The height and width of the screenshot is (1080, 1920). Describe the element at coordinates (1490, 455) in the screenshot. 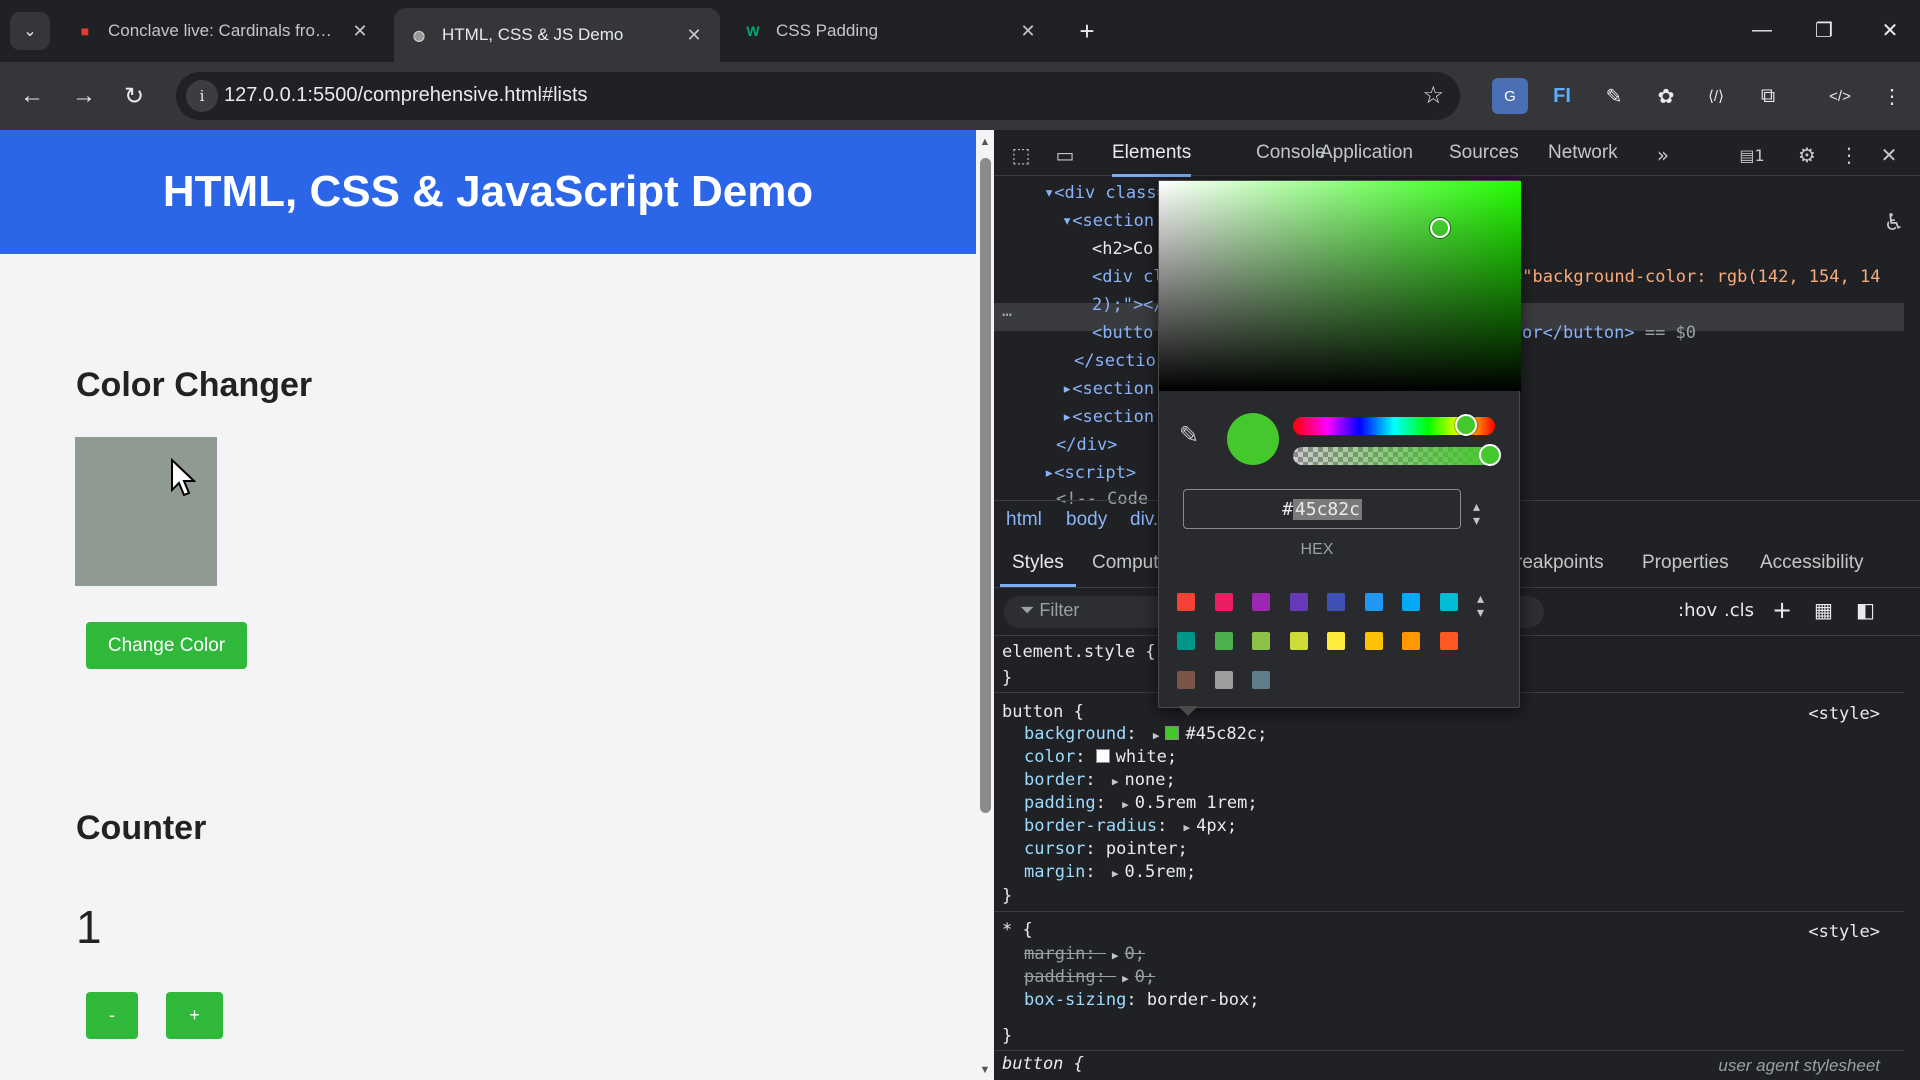

I see `alpha-slider-thumb` at that location.